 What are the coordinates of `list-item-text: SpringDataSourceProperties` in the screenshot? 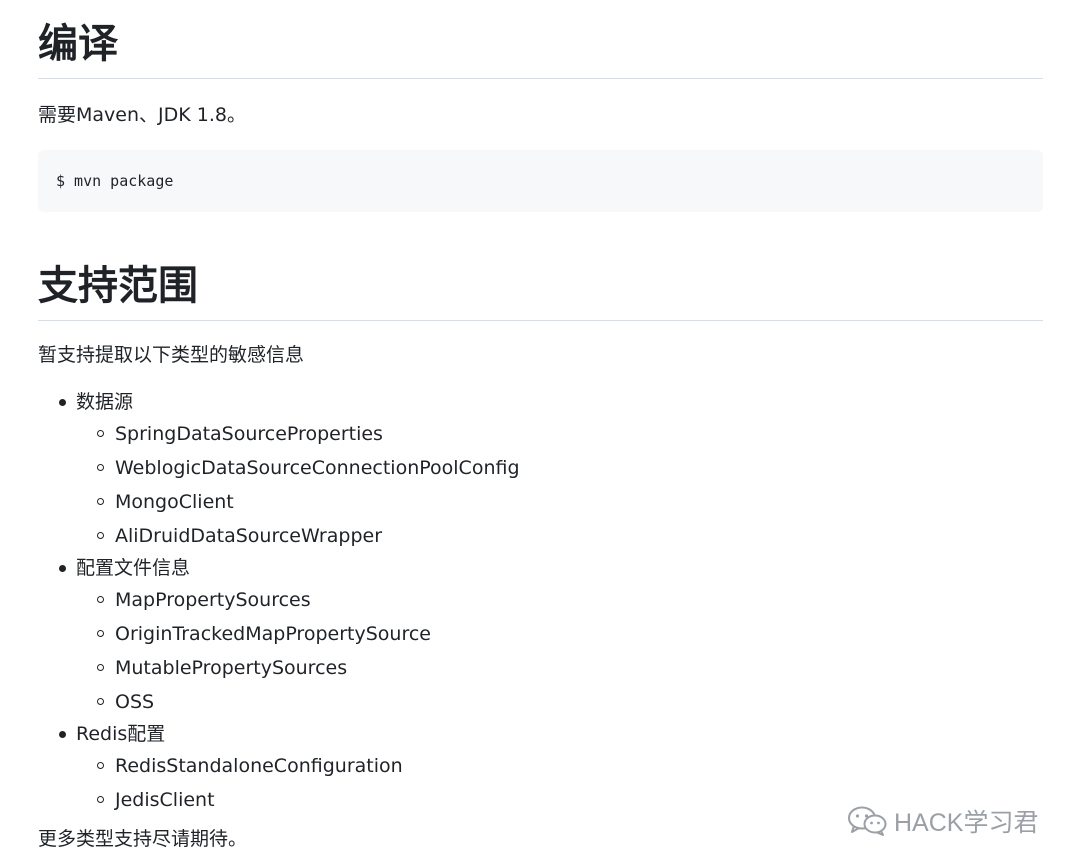 It's located at (249, 434).